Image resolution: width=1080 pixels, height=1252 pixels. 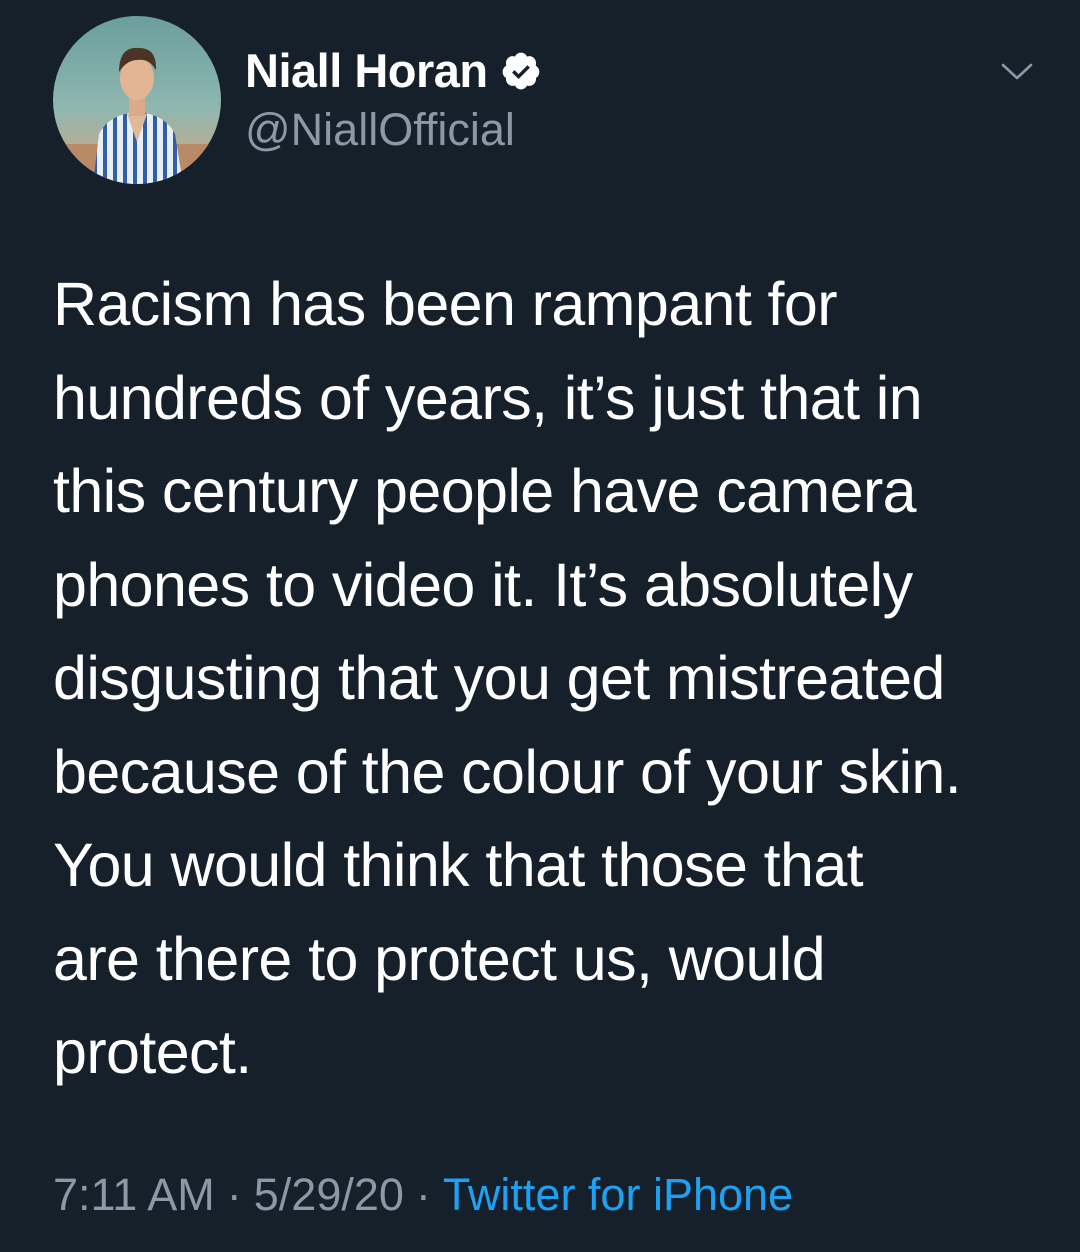 What do you see at coordinates (618, 1194) in the screenshot?
I see `tweet-source-link: Twitter for iPhone` at bounding box center [618, 1194].